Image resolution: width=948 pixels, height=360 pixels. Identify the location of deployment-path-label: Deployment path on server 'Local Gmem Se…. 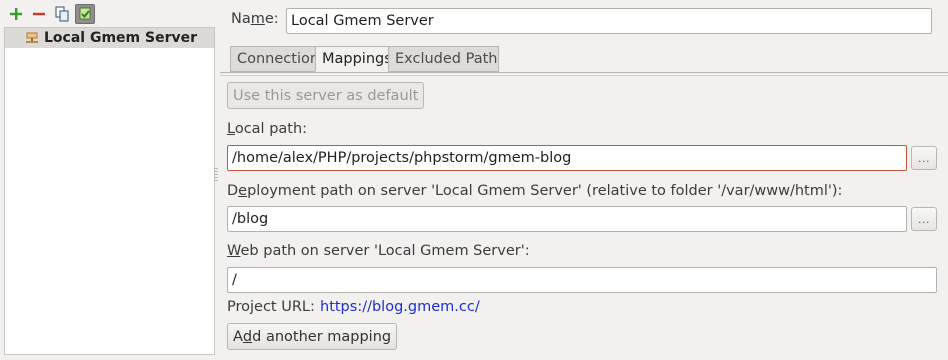
(535, 191).